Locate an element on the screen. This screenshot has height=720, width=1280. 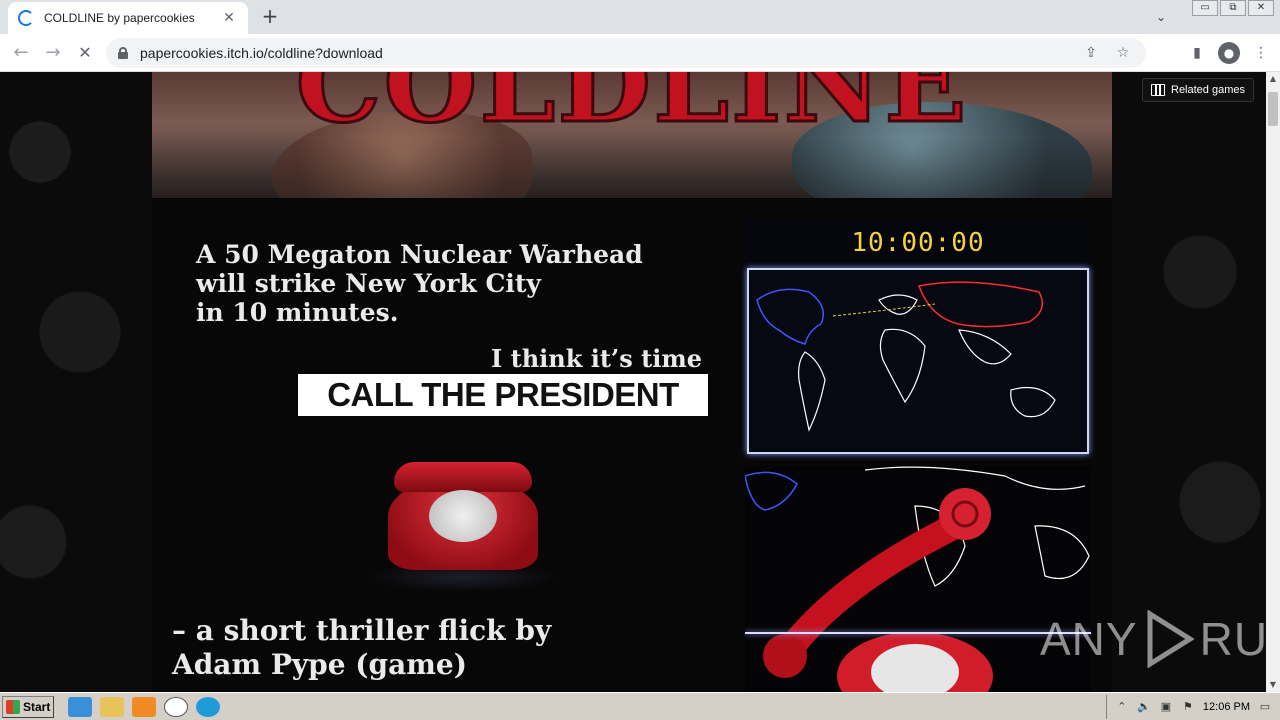
play-logo-icon is located at coordinates (1170, 639).